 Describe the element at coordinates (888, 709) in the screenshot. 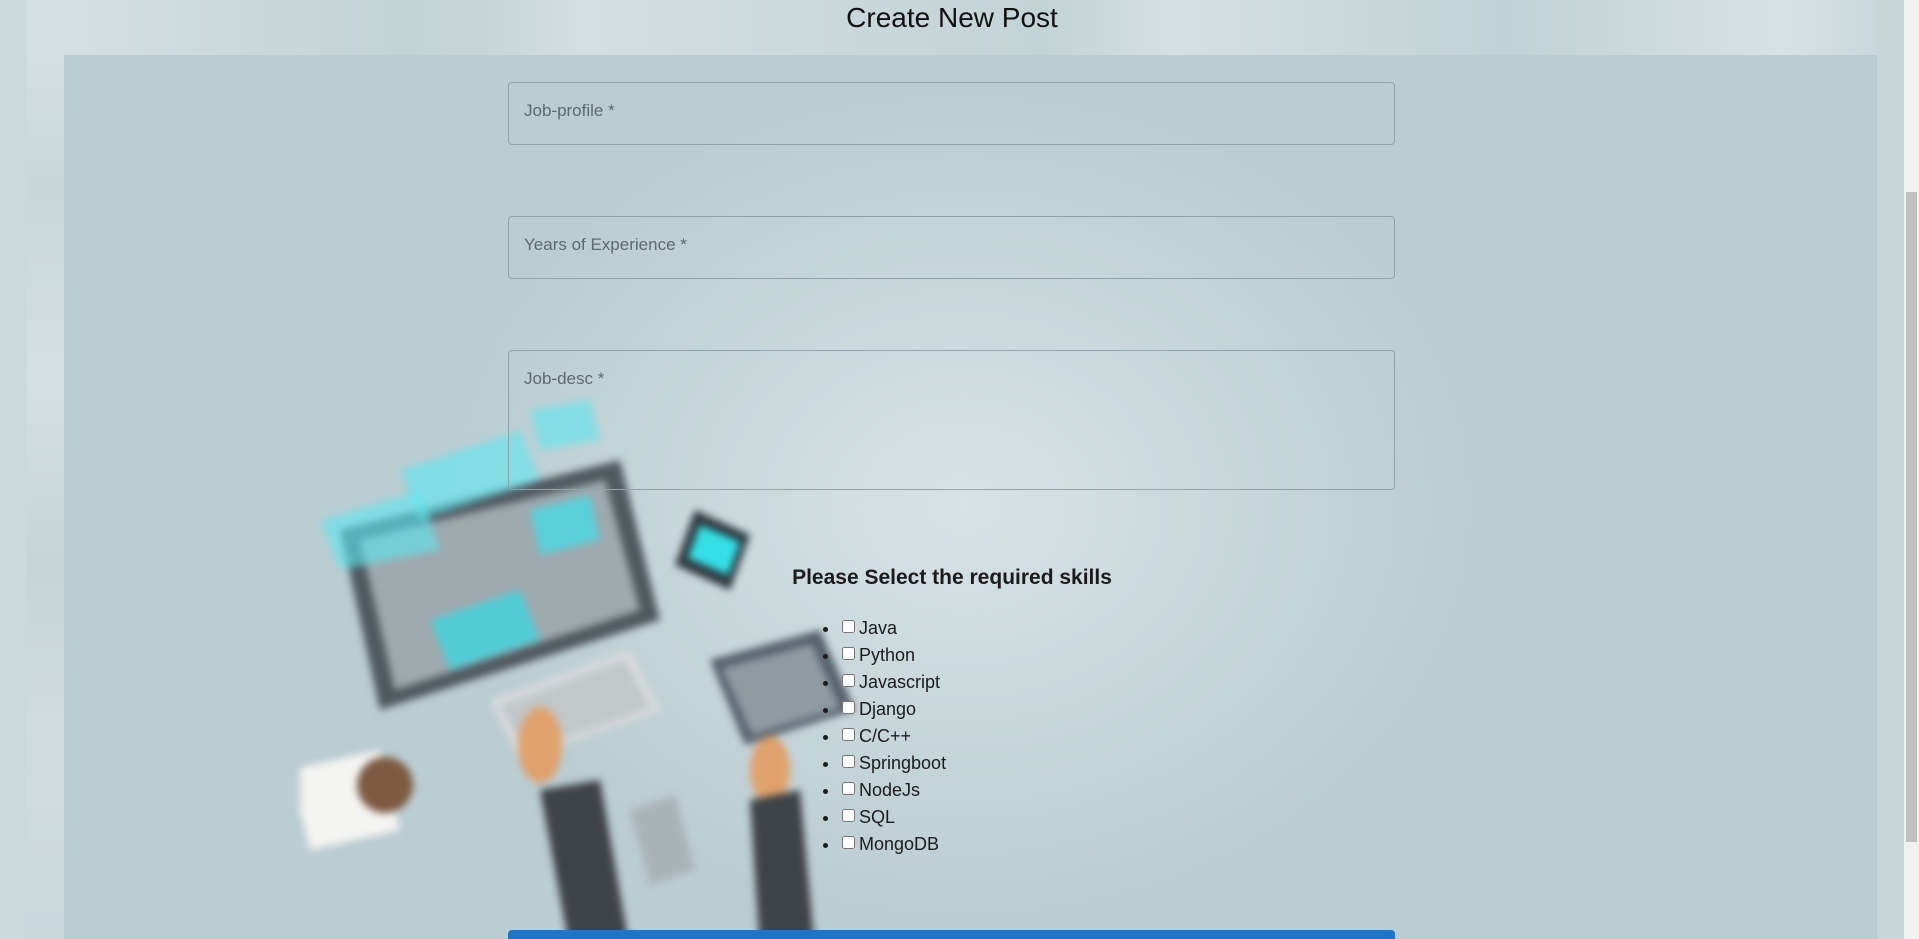

I see `skill-label: Django` at that location.